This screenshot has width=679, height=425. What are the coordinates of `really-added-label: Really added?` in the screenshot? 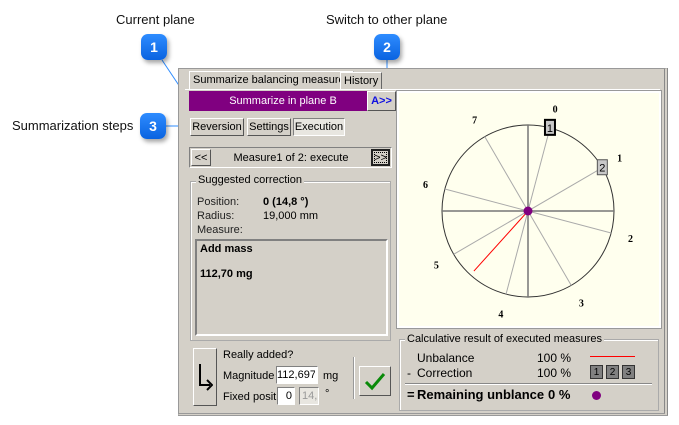 It's located at (258, 355).